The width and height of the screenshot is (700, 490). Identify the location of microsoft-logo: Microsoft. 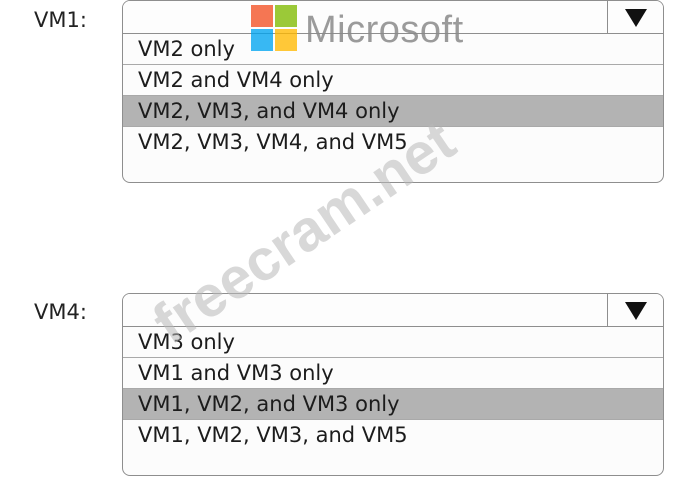
(361, 29).